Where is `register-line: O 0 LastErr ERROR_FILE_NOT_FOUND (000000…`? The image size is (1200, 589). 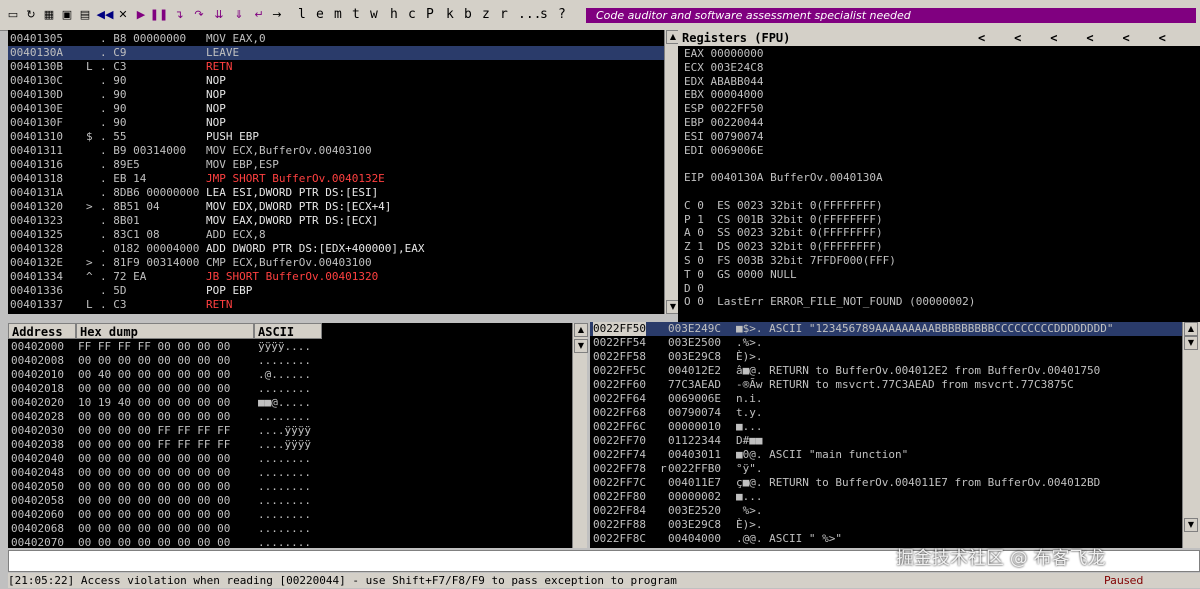
register-line: O 0 LastErr ERROR_FILE_NOT_FOUND (000000… is located at coordinates (829, 302).